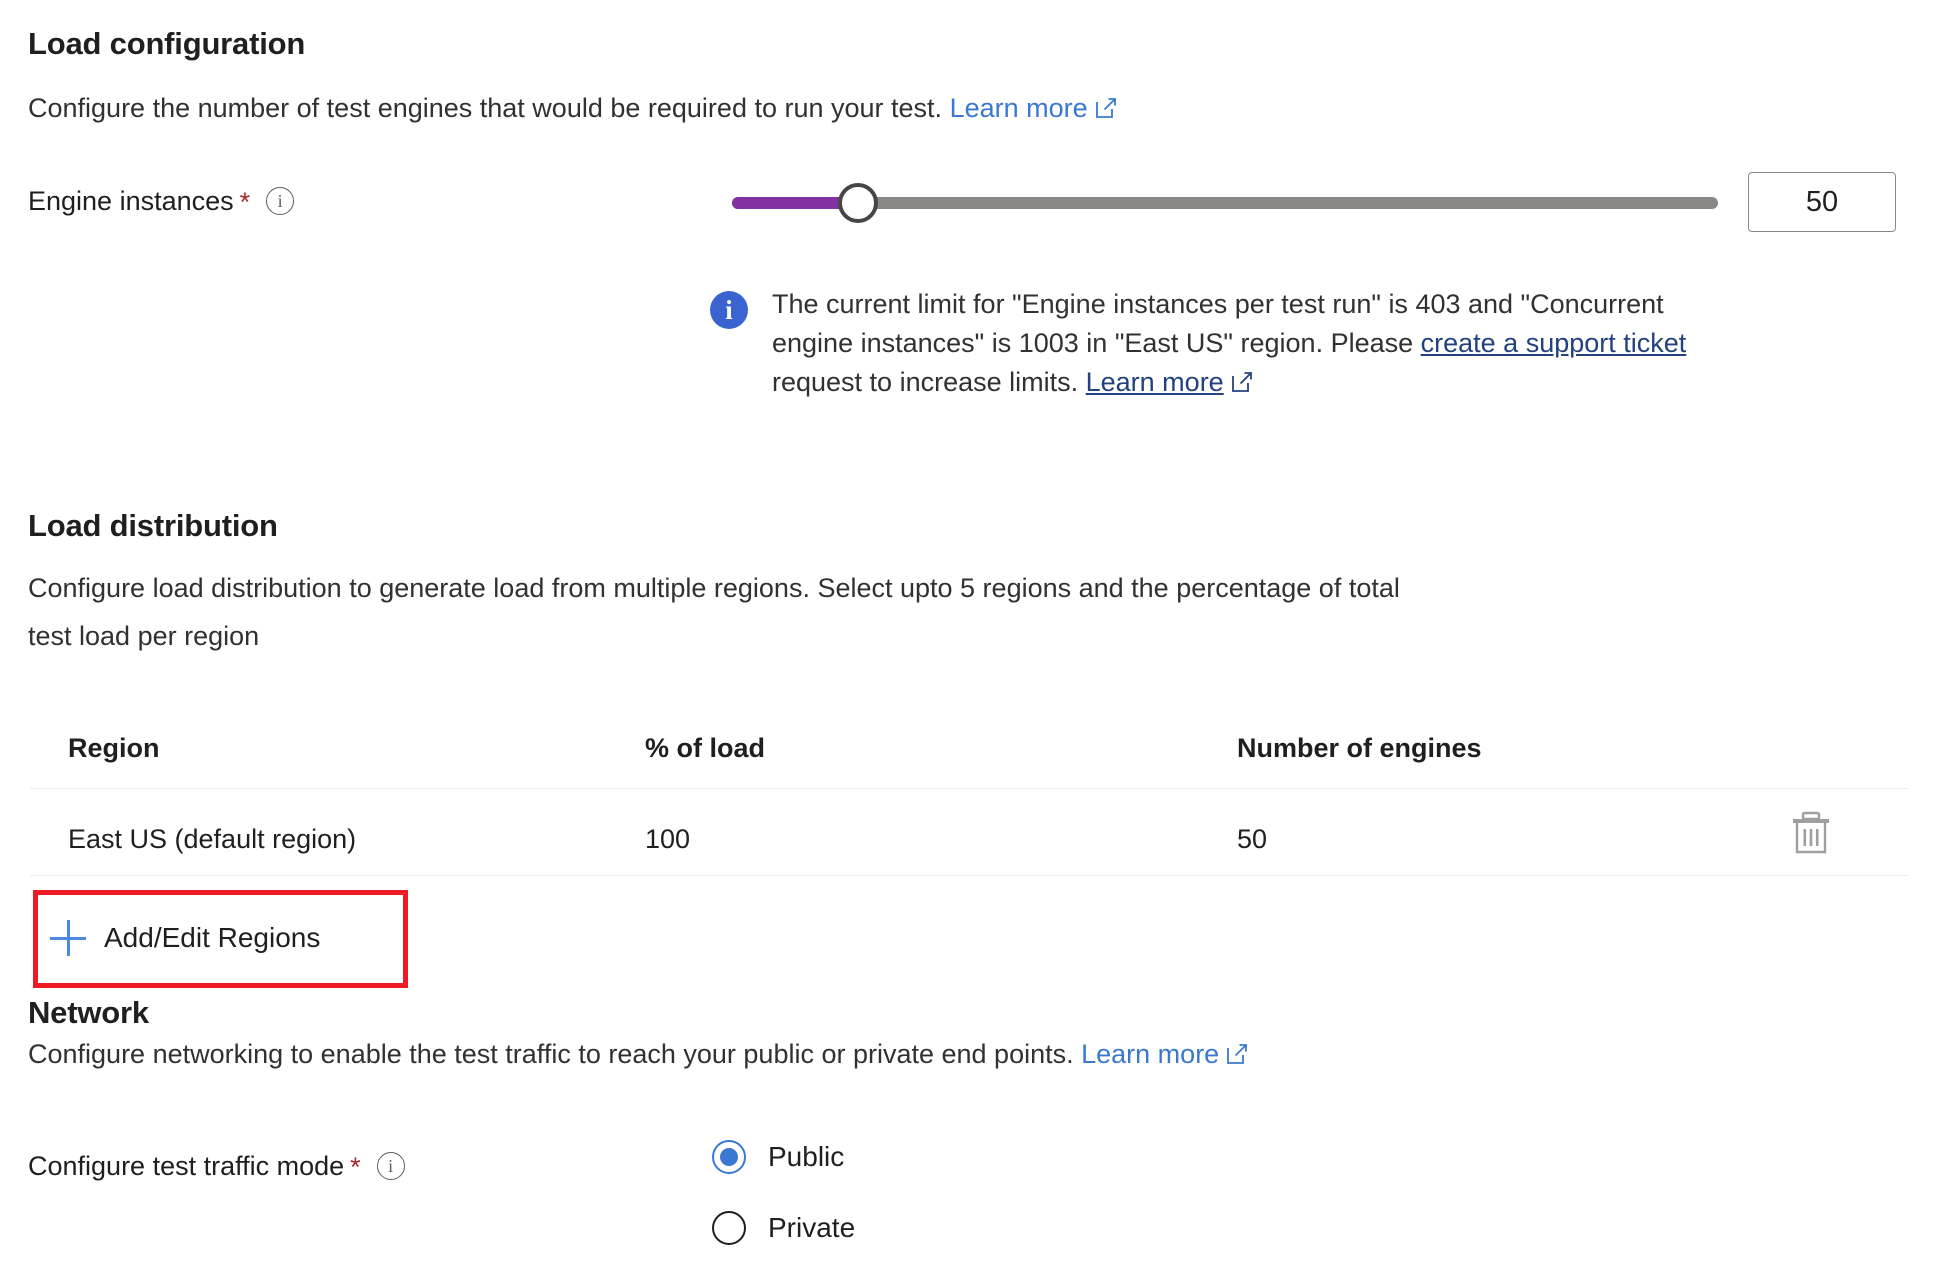 This screenshot has width=1934, height=1283. What do you see at coordinates (1150, 1054) in the screenshot?
I see `network-learn-more-label: Learn more` at bounding box center [1150, 1054].